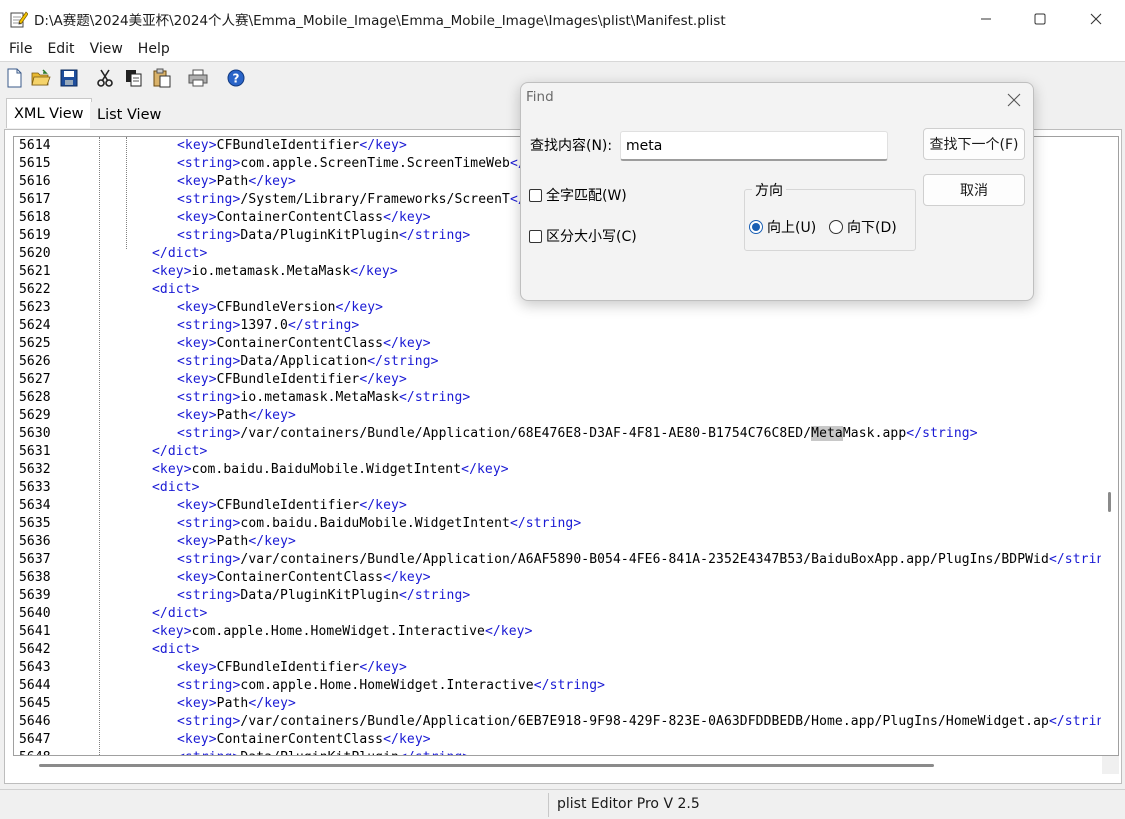 The image size is (1125, 819). Describe the element at coordinates (35, 307) in the screenshot. I see `line-number: 5623` at that location.